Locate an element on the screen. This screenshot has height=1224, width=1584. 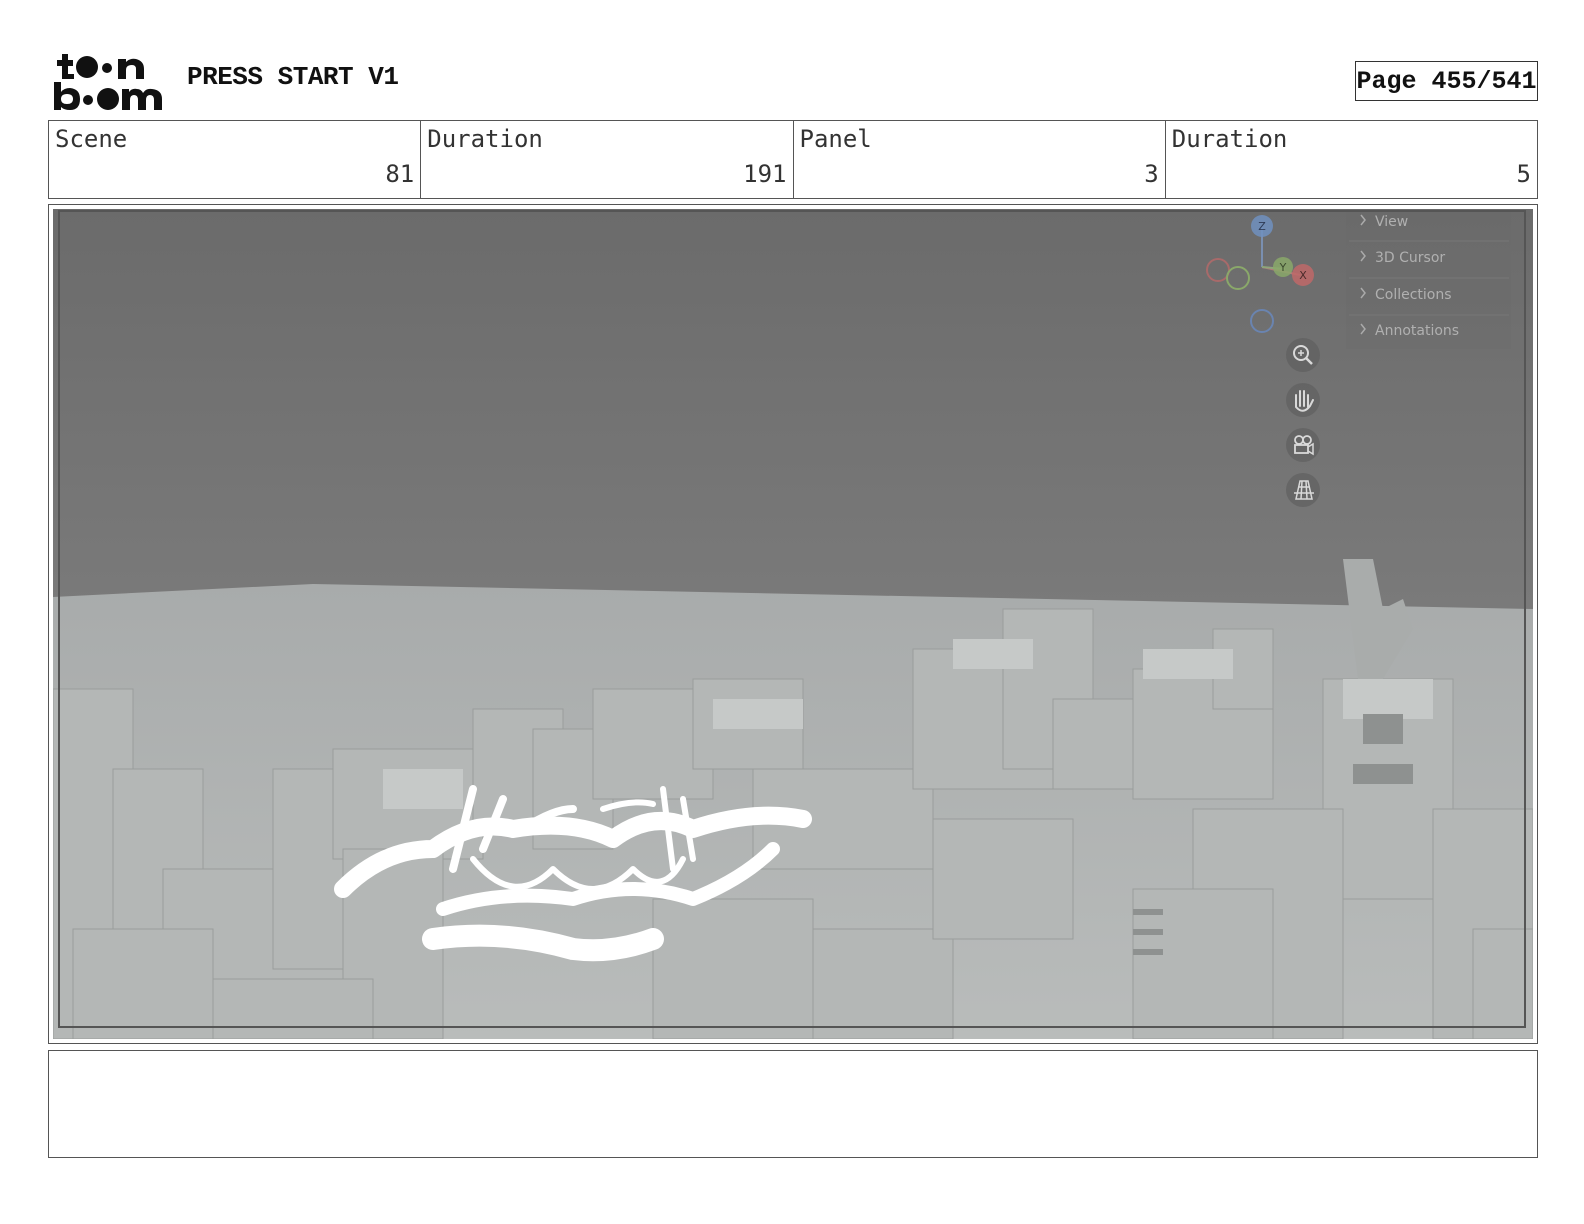
project-title: PRESS START V1 is located at coordinates (293, 77).